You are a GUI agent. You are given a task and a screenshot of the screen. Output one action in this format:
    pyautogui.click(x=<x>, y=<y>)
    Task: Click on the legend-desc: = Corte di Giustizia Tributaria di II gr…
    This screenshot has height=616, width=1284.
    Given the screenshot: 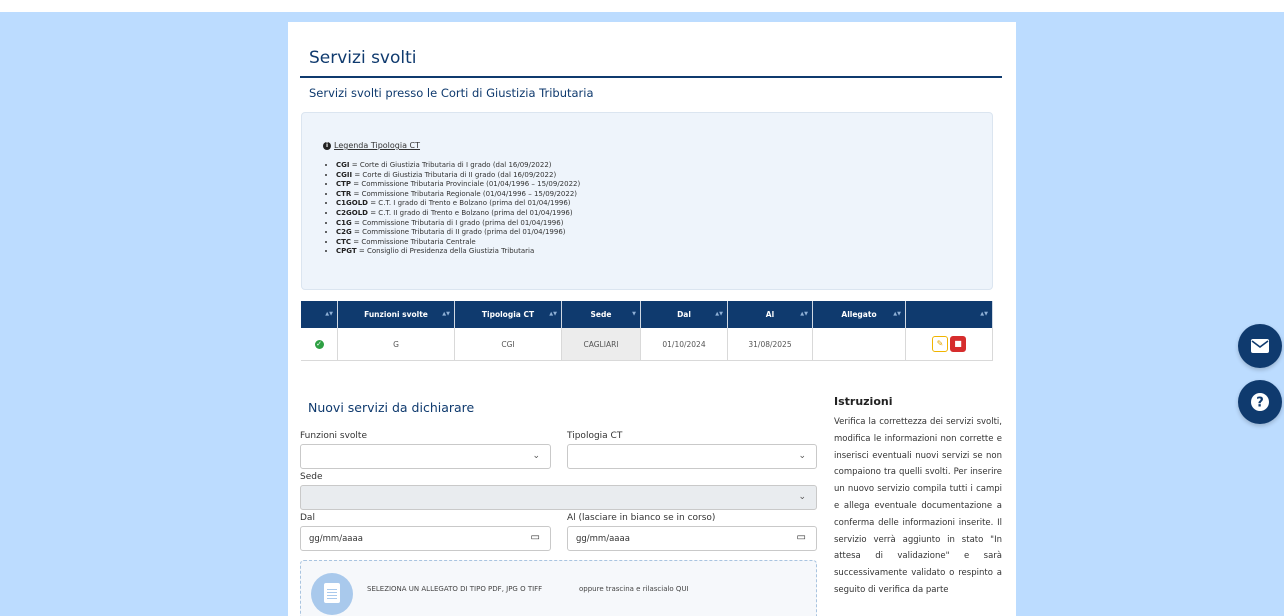 What is the action you would take?
    pyautogui.click(x=454, y=174)
    